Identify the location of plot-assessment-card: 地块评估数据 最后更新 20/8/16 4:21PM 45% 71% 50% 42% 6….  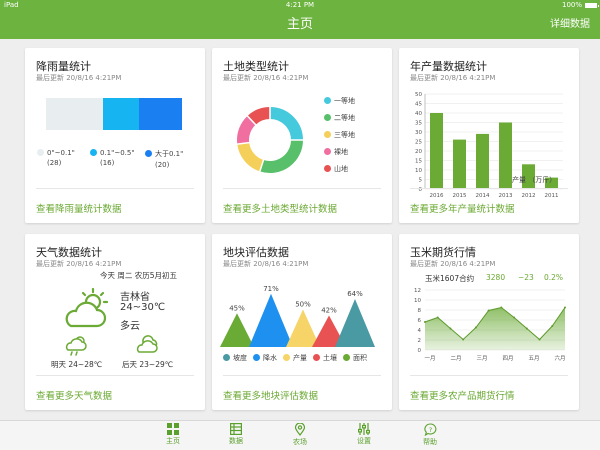
(302, 322).